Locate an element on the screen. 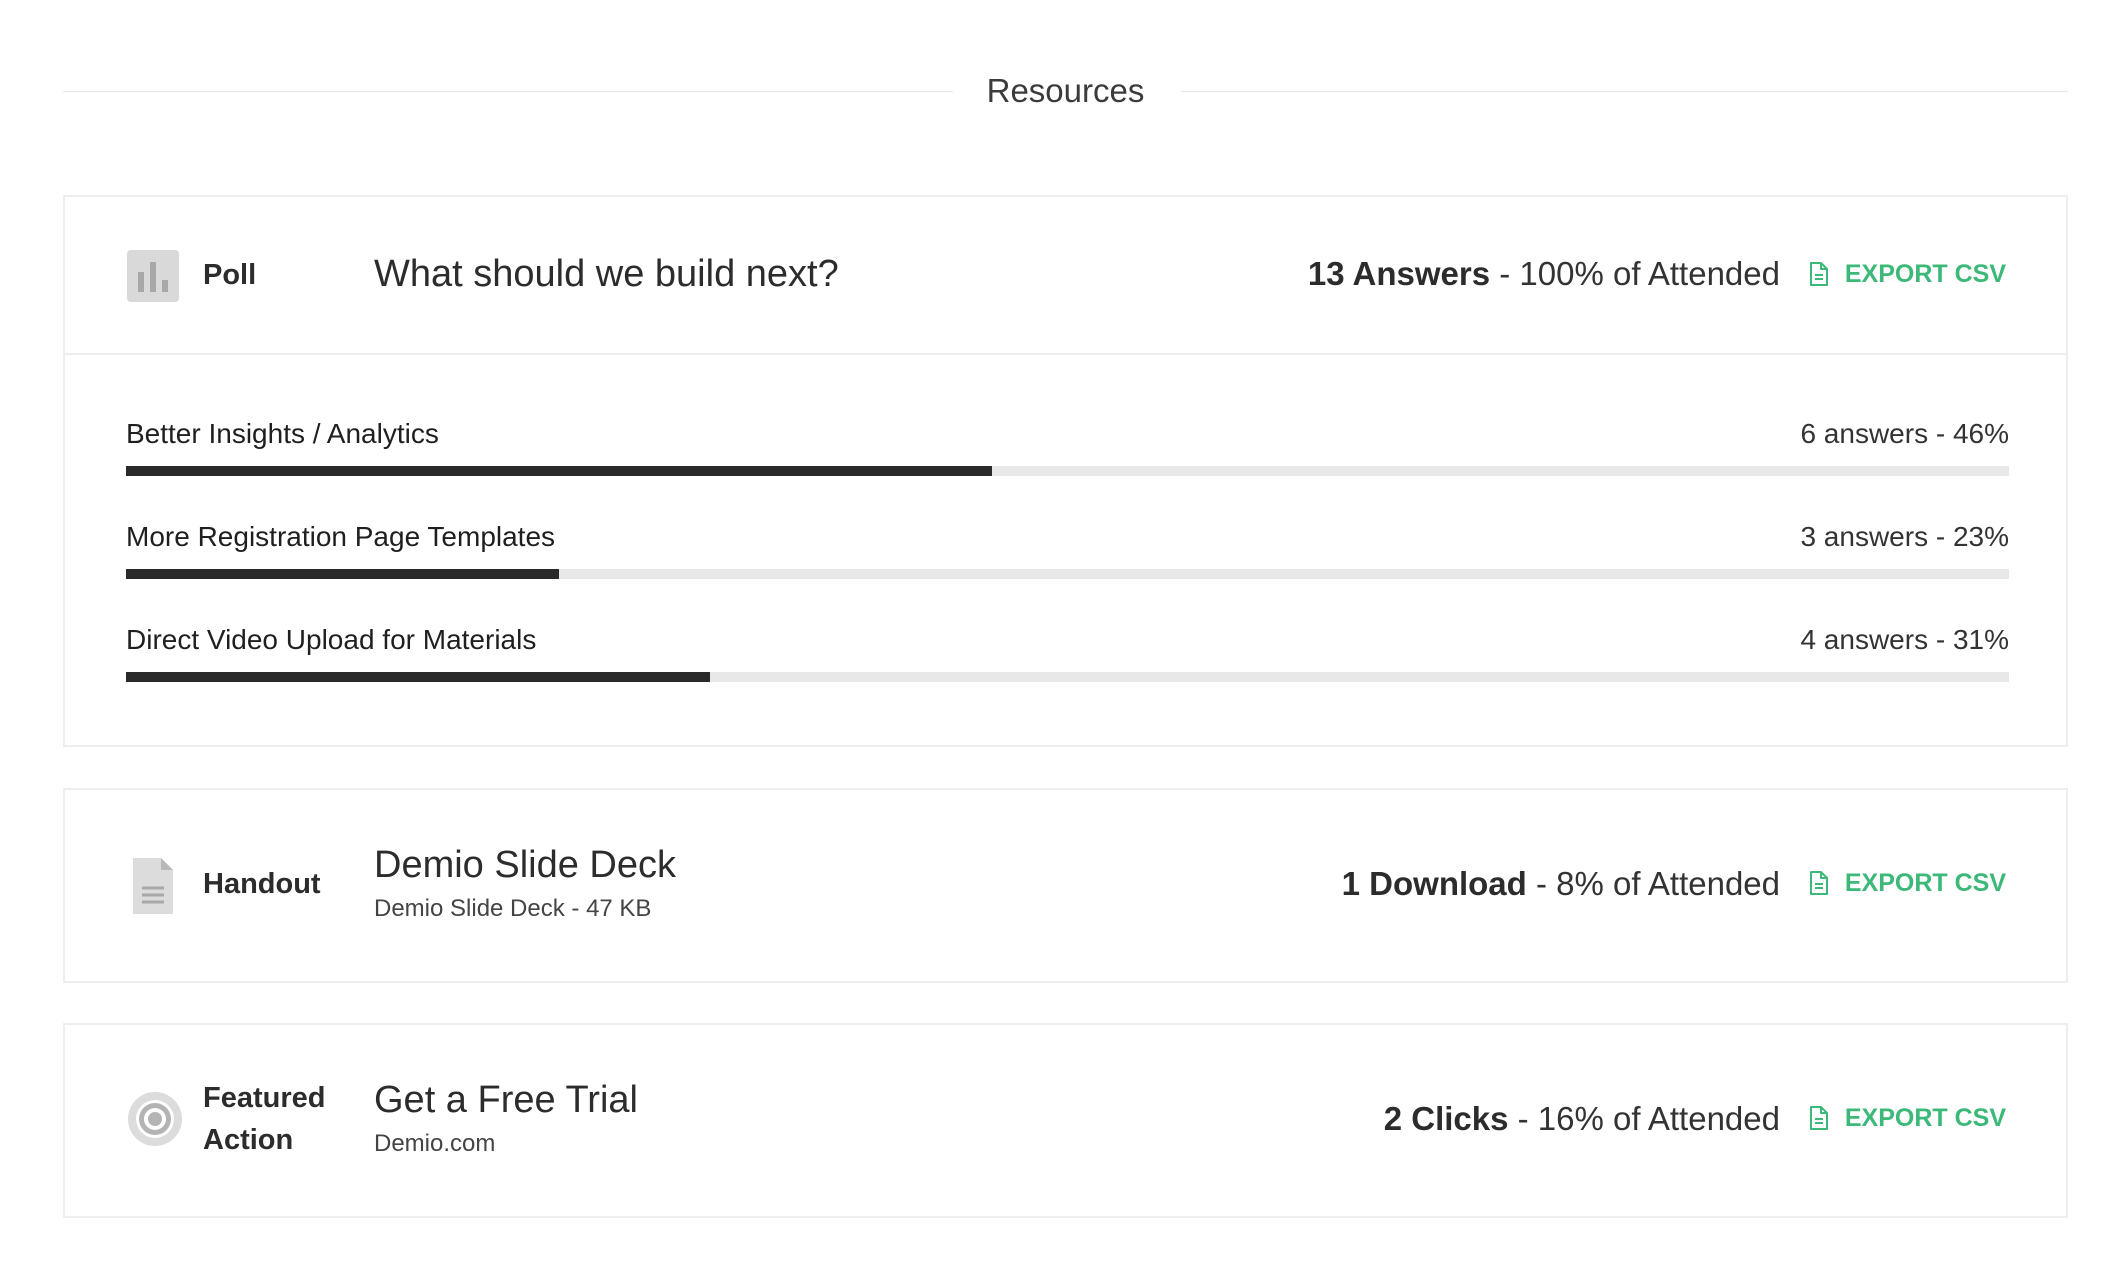 This screenshot has height=1270, width=2118. section-header: Resources is located at coordinates (1065, 91).